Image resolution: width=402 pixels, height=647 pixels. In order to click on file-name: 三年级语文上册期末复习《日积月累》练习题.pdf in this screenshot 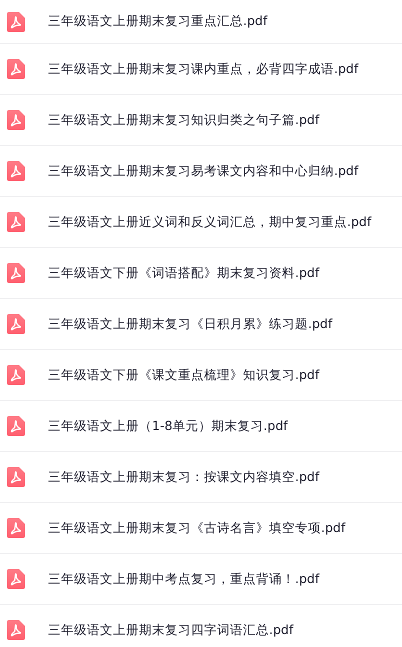, I will do `click(190, 324)`.